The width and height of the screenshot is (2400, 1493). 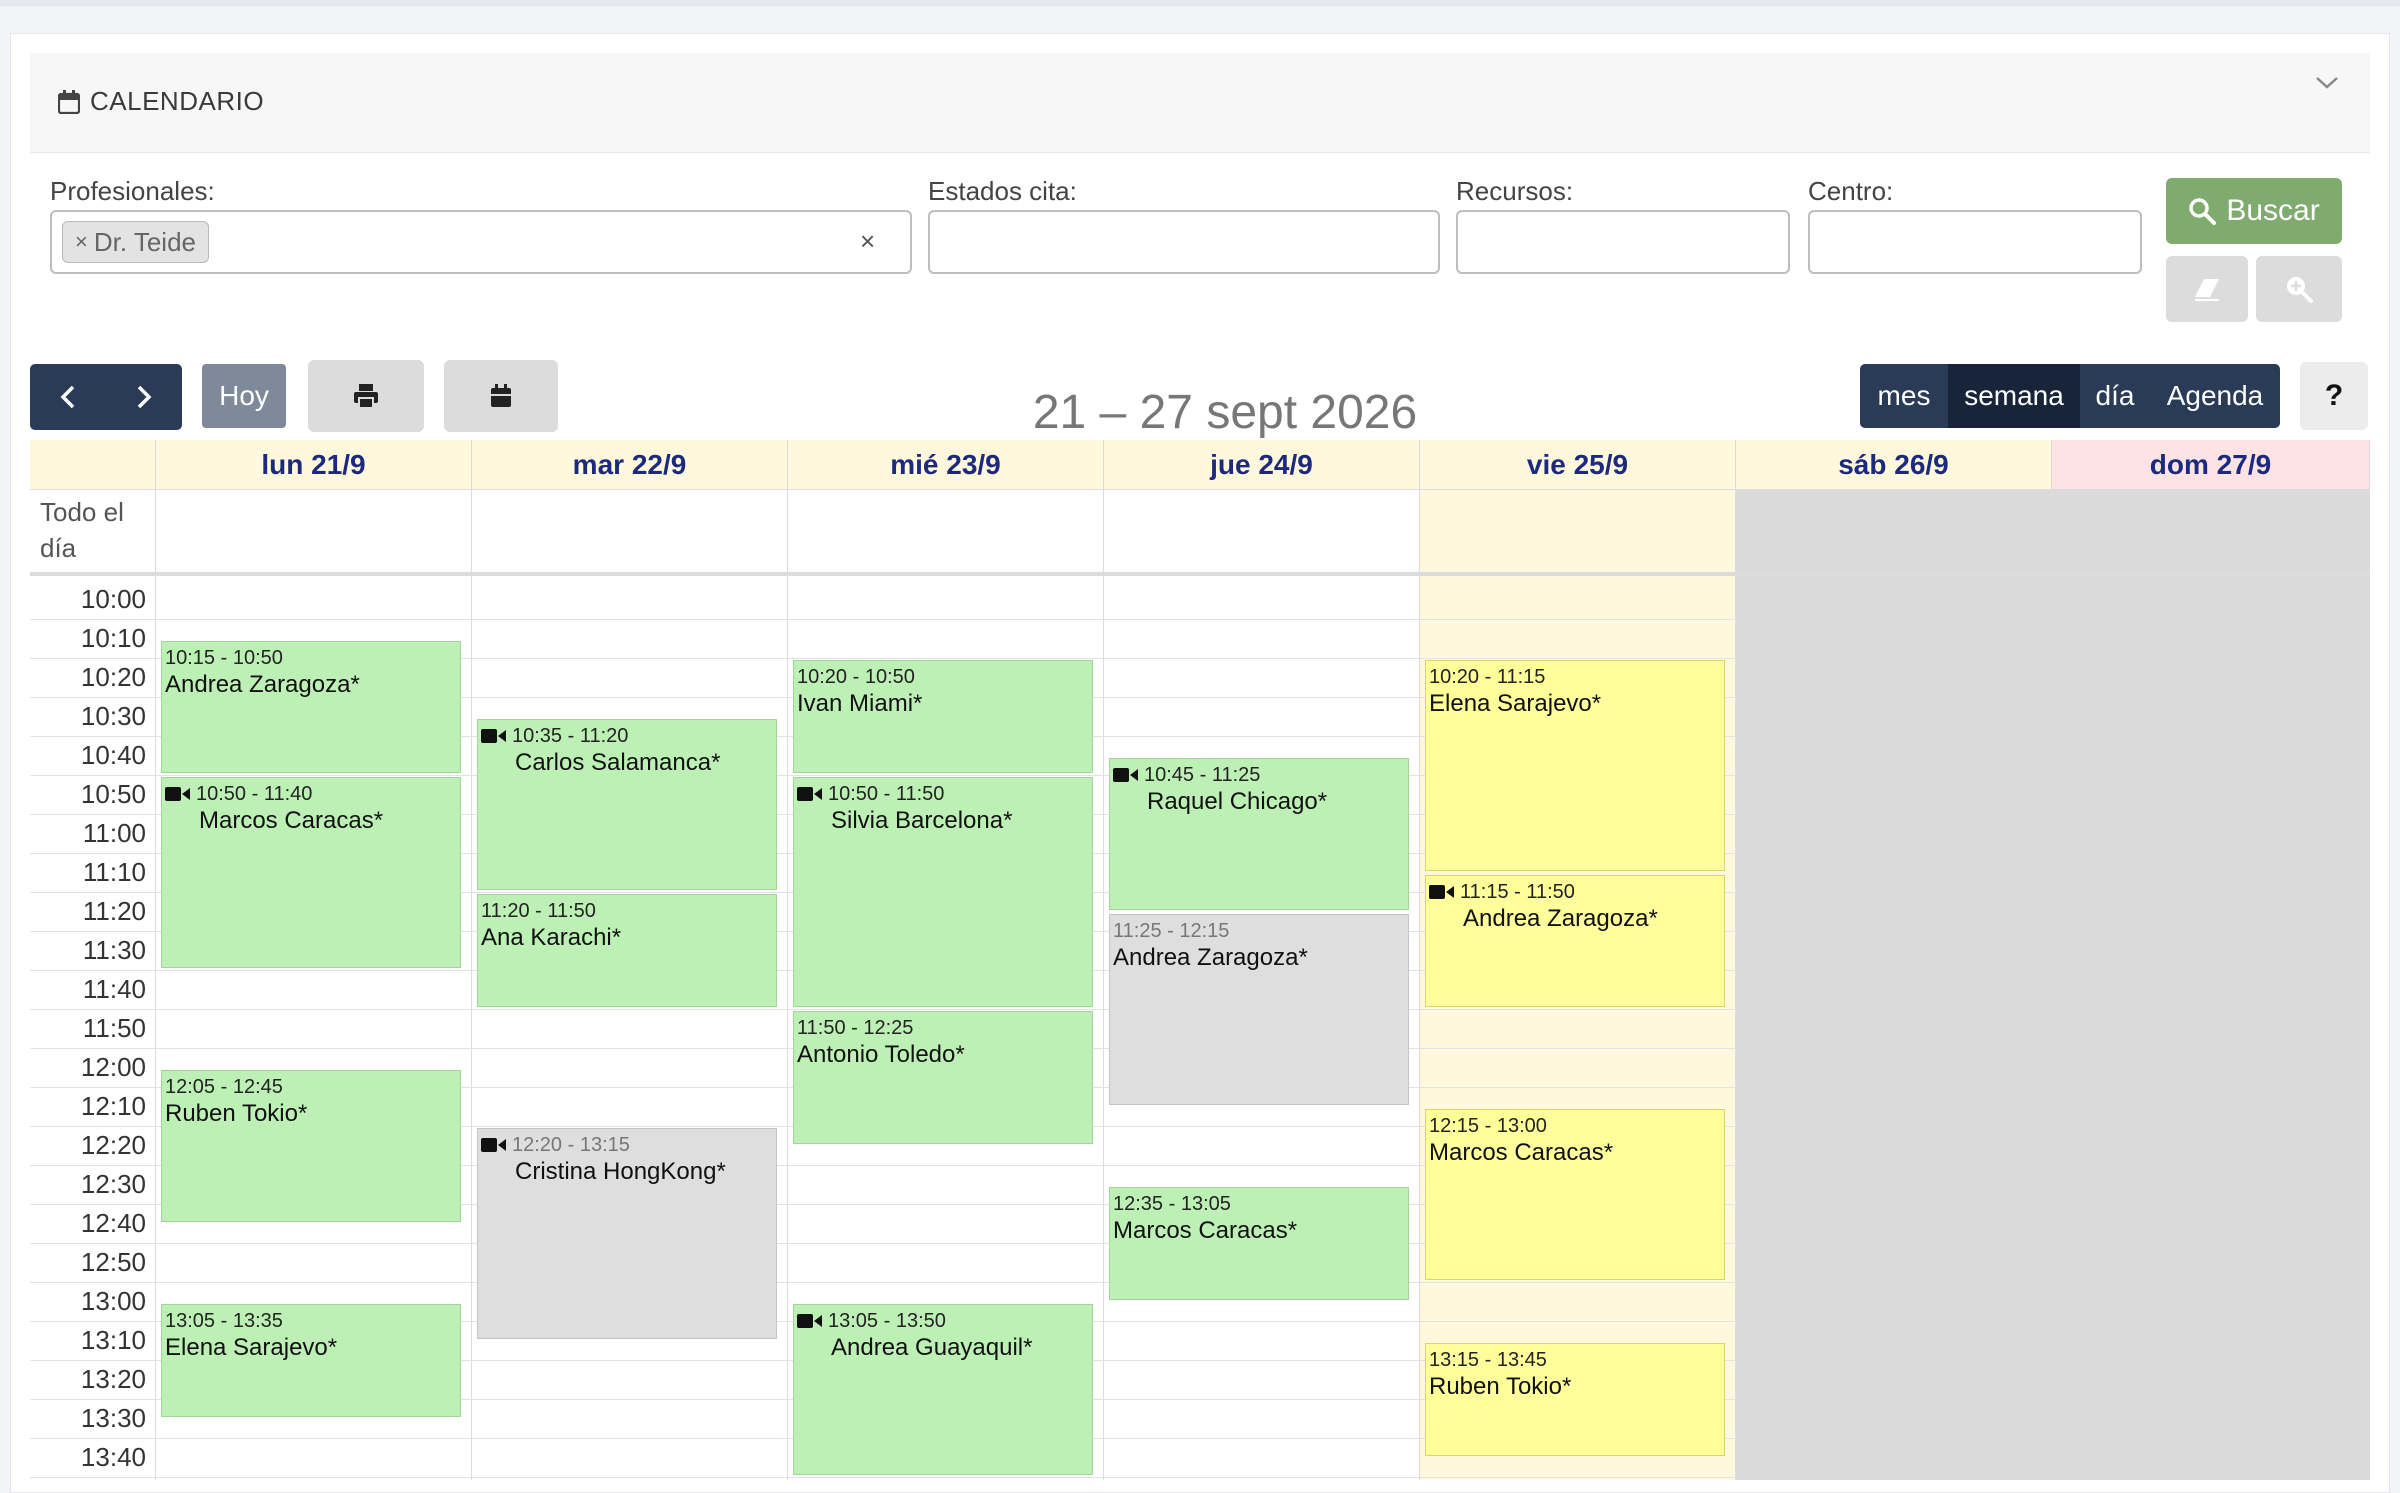 I want to click on time-label: 12:10, so click(x=113, y=1106).